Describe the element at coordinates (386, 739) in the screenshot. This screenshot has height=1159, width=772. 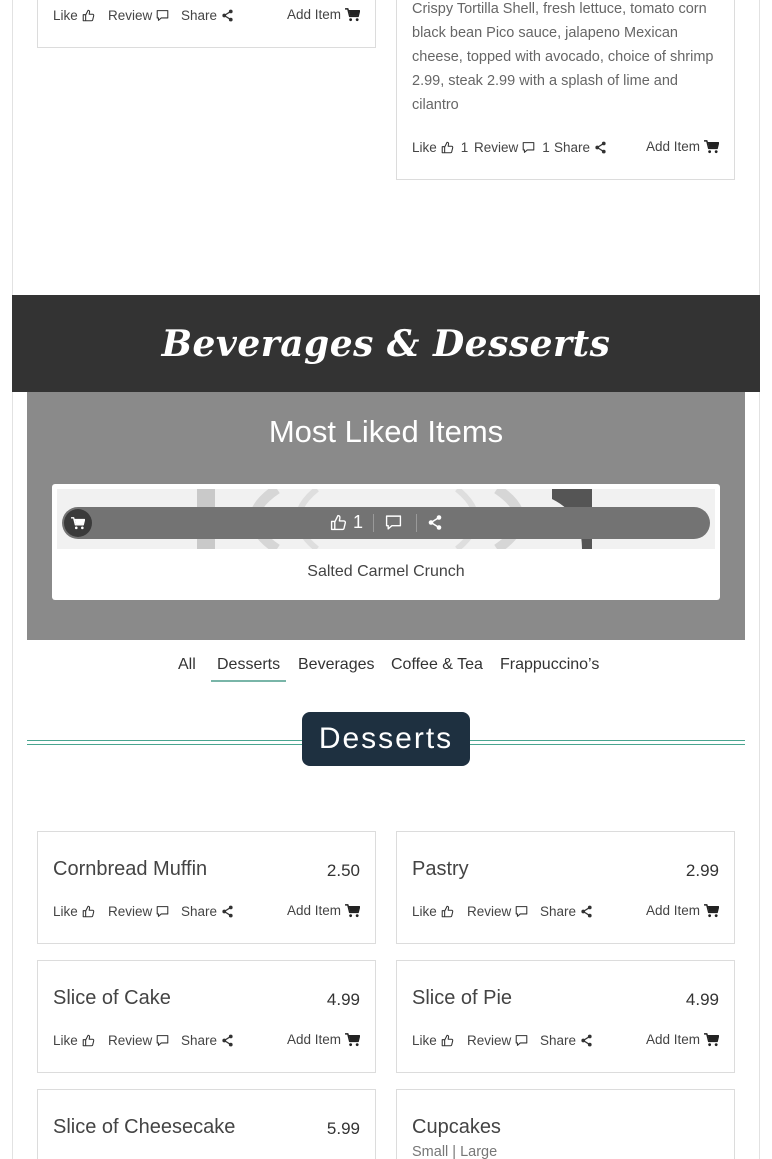
I see `section-title: Desserts` at that location.